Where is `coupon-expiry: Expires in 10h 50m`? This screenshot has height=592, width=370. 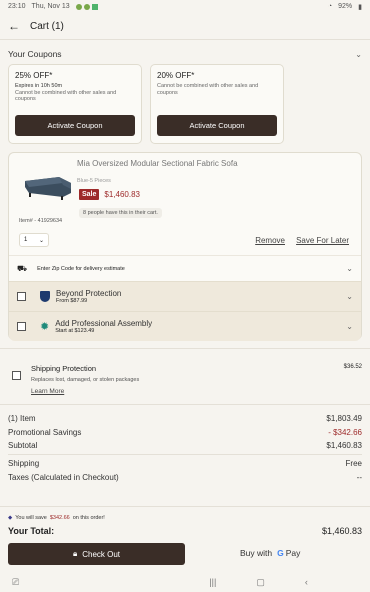
coupon-expiry: Expires in 10h 50m is located at coordinates (39, 86).